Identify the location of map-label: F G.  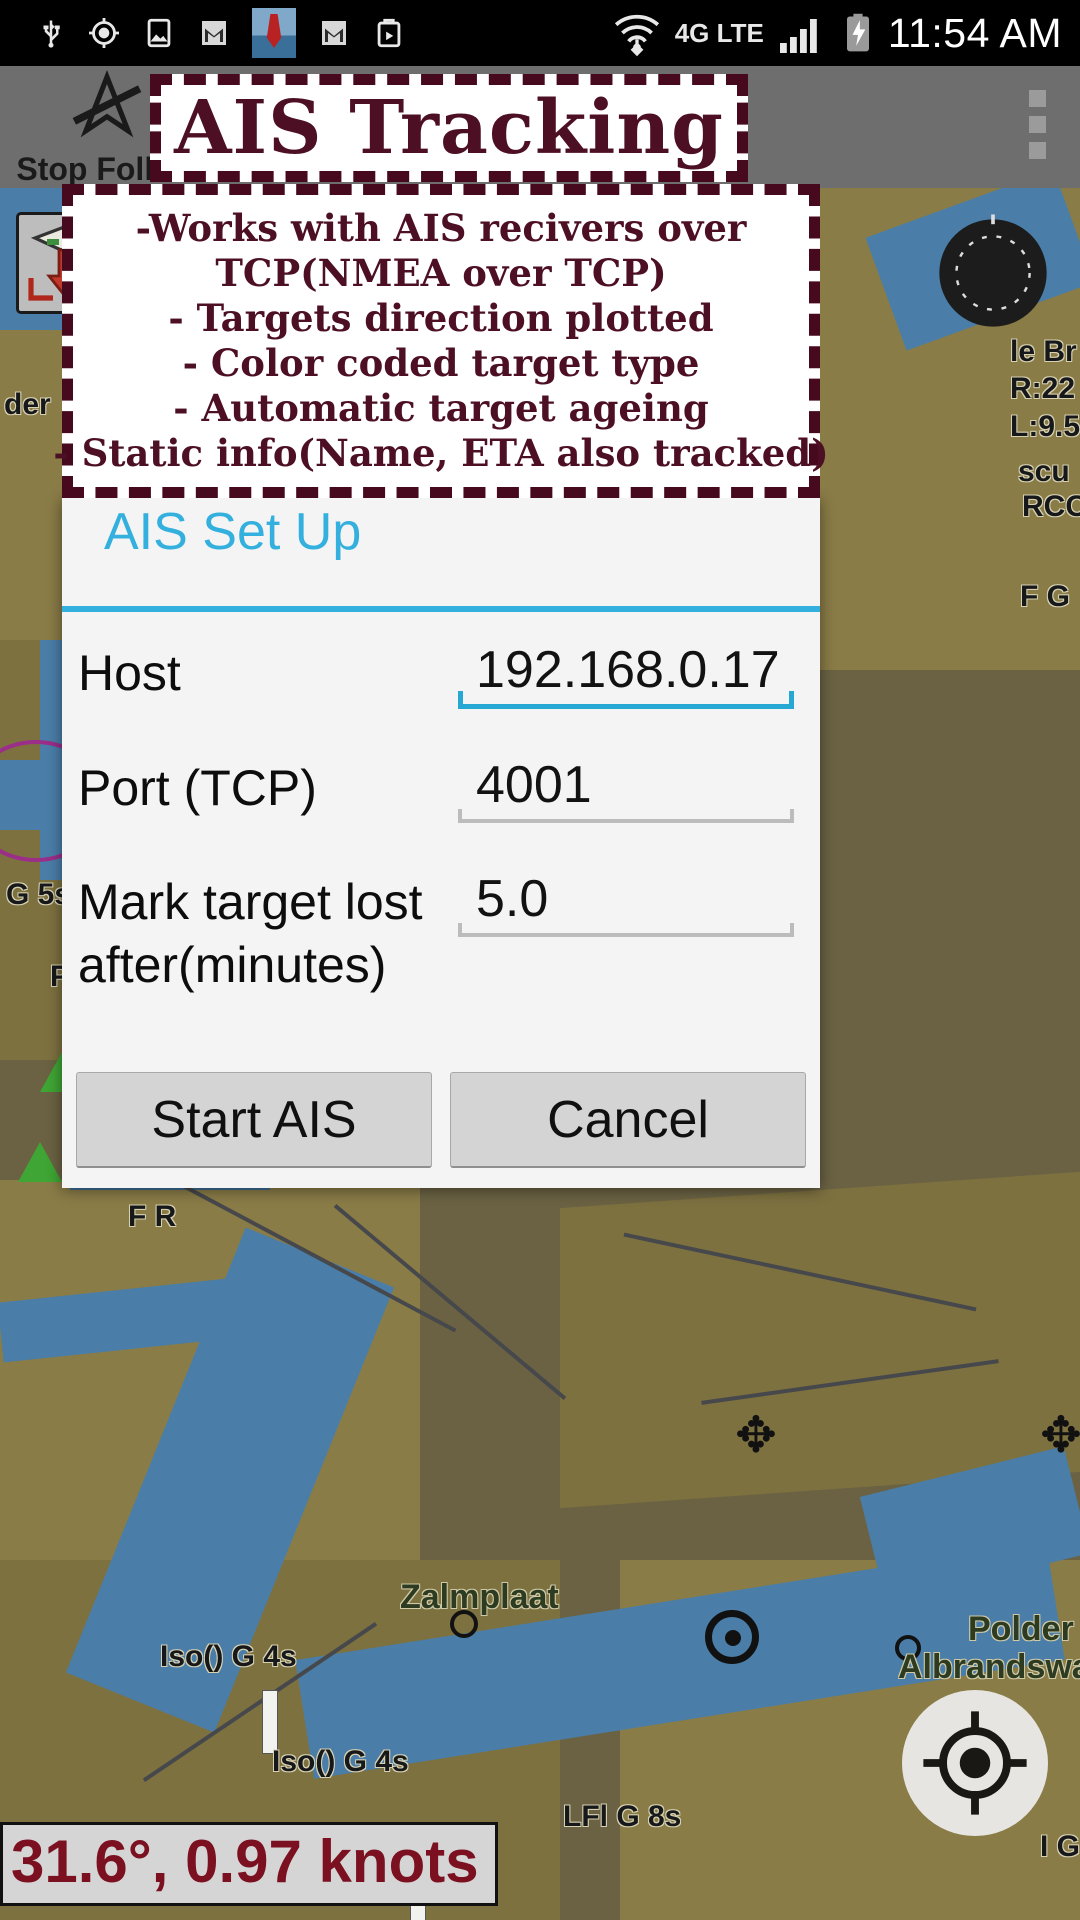
(1045, 596).